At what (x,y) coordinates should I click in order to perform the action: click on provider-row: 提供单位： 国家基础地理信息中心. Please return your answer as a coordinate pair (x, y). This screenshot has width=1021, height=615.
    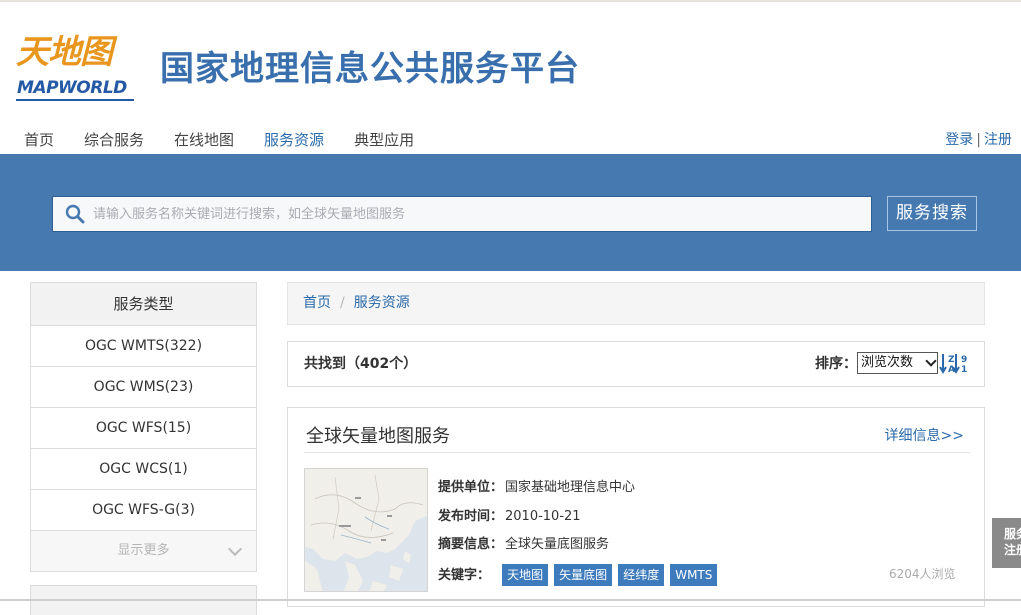
    Looking at the image, I should click on (536, 488).